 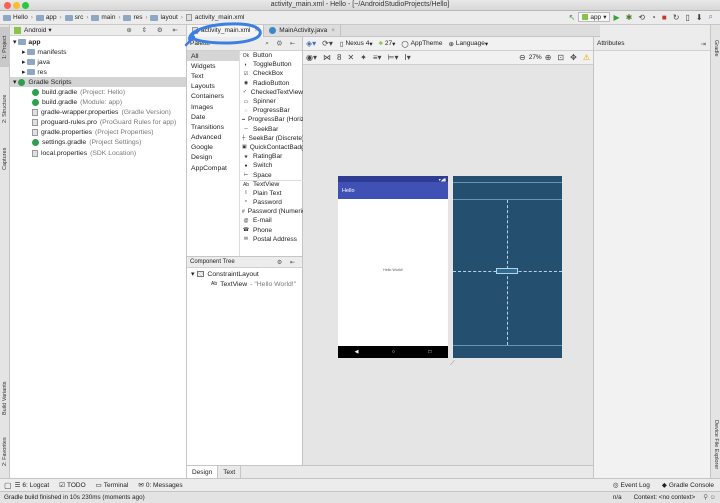 What do you see at coordinates (699, 17) in the screenshot?
I see `sdk-manager-icon: ⬇` at bounding box center [699, 17].